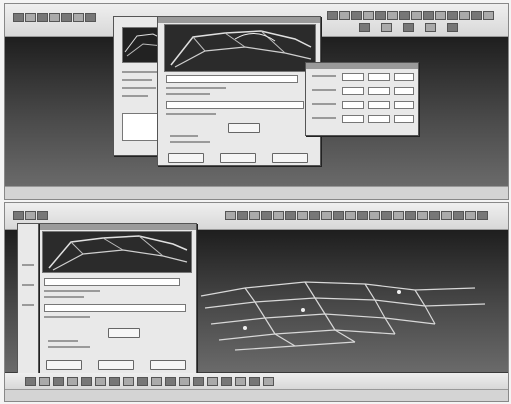 Image resolution: width=511 pixels, height=404 pixels. What do you see at coordinates (324, 118) in the screenshot?
I see `parameter-label` at bounding box center [324, 118].